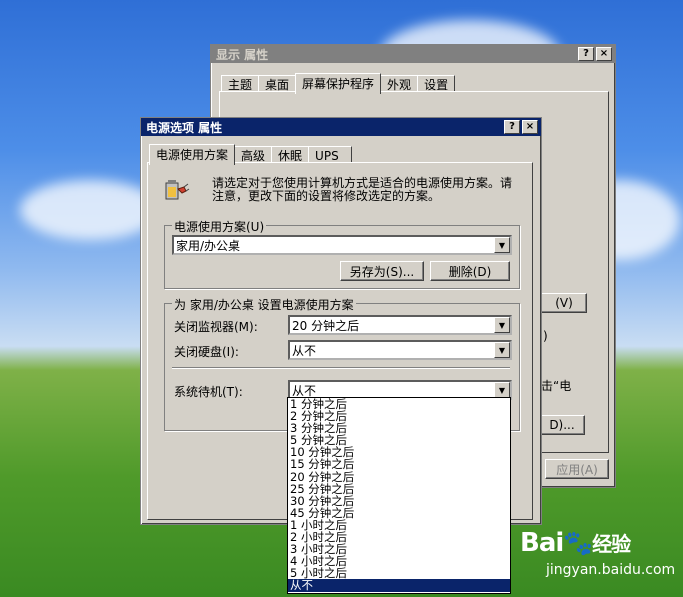 Image resolution: width=683 pixels, height=597 pixels. I want to click on standby-label: 系统待机(T):, so click(208, 392).